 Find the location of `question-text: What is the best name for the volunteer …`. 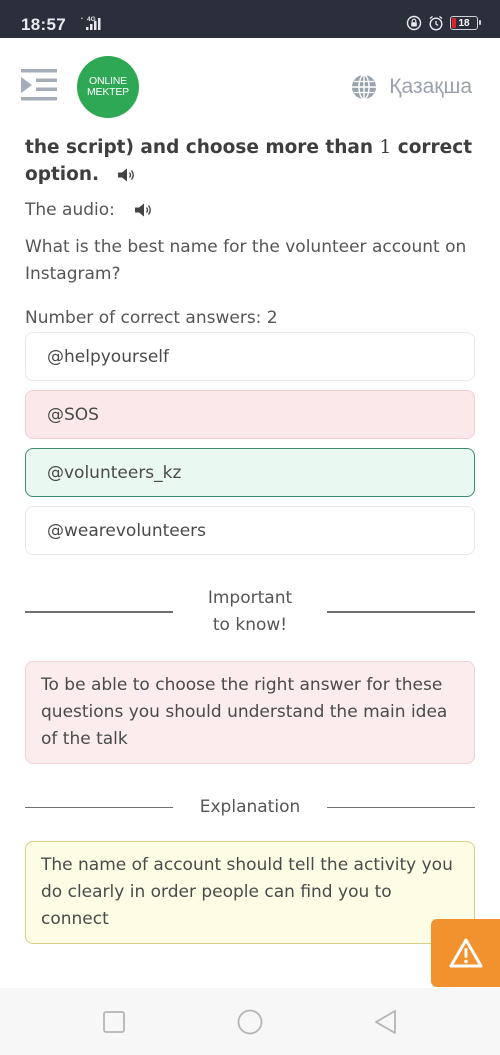

question-text: What is the best name for the volunteer … is located at coordinates (246, 260).